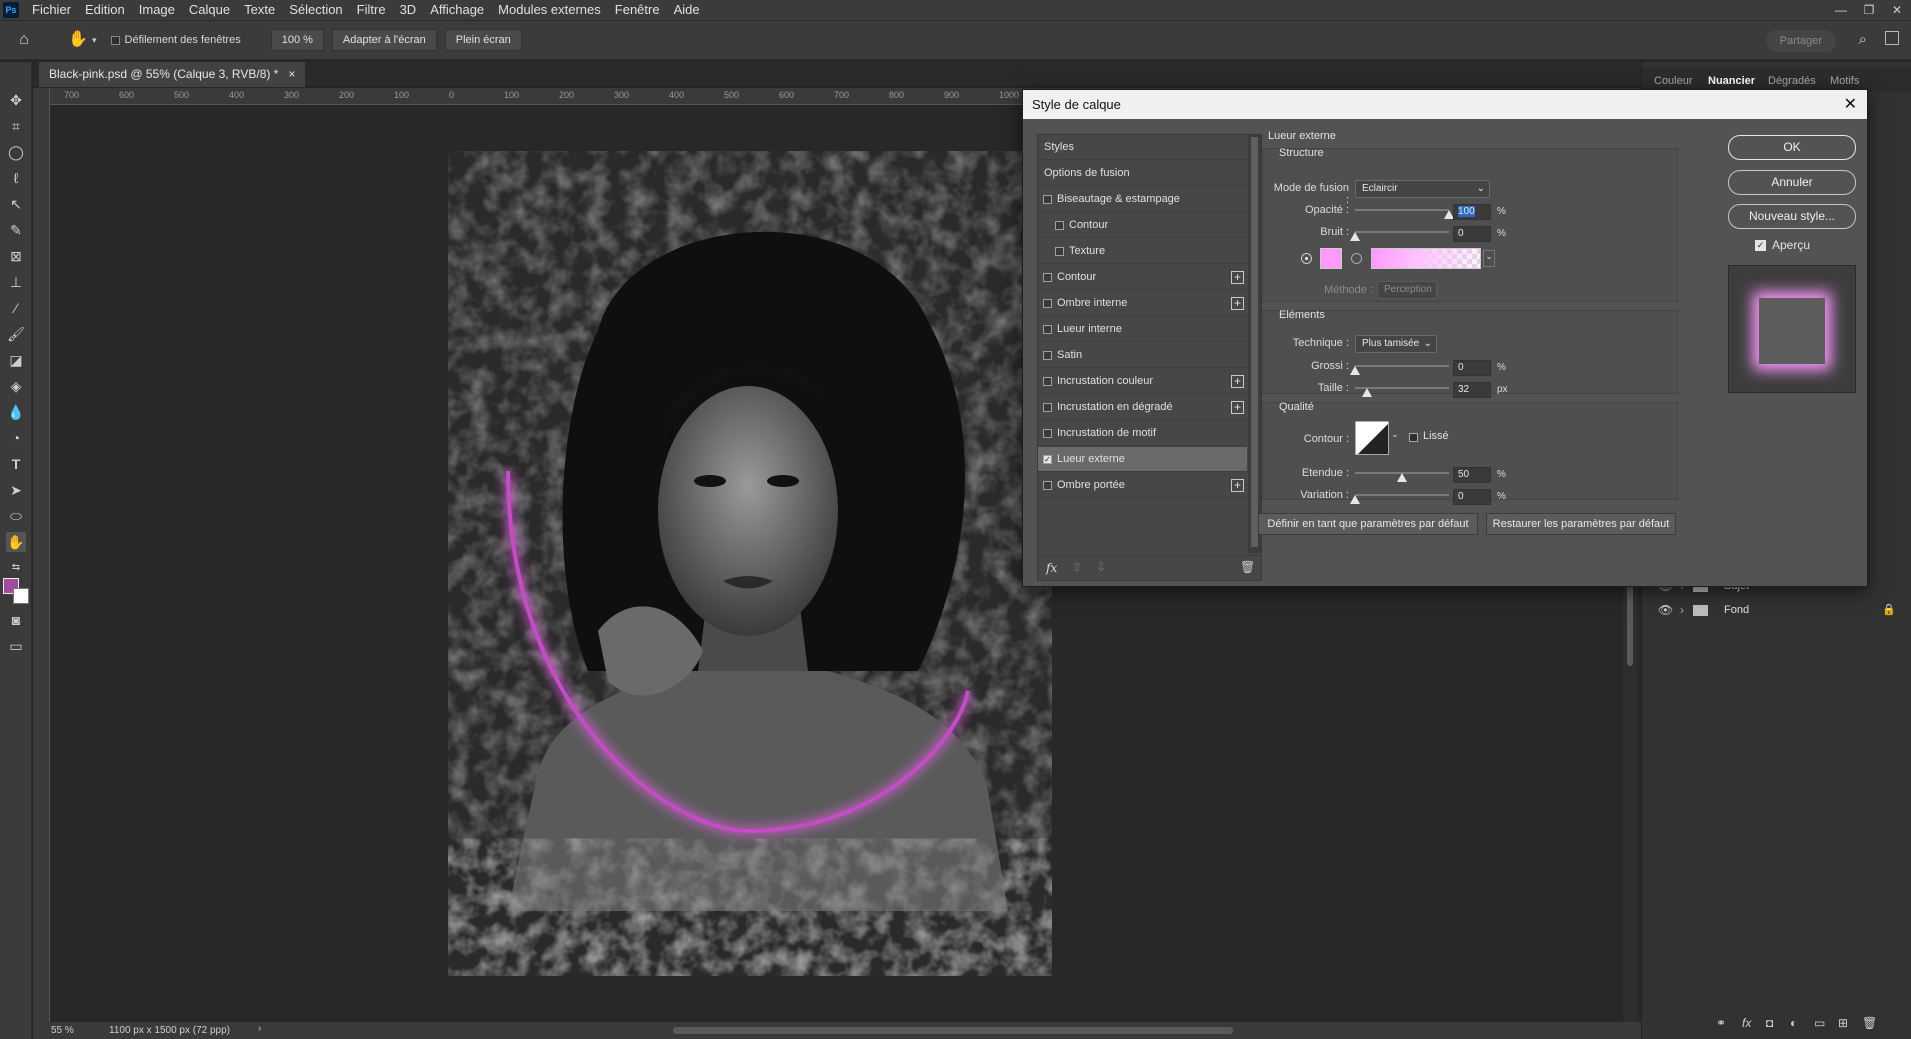 Image resolution: width=1911 pixels, height=1039 pixels. What do you see at coordinates (1142, 459) in the screenshot?
I see `style-item-lueur-externe: ✓ Lueur externe` at bounding box center [1142, 459].